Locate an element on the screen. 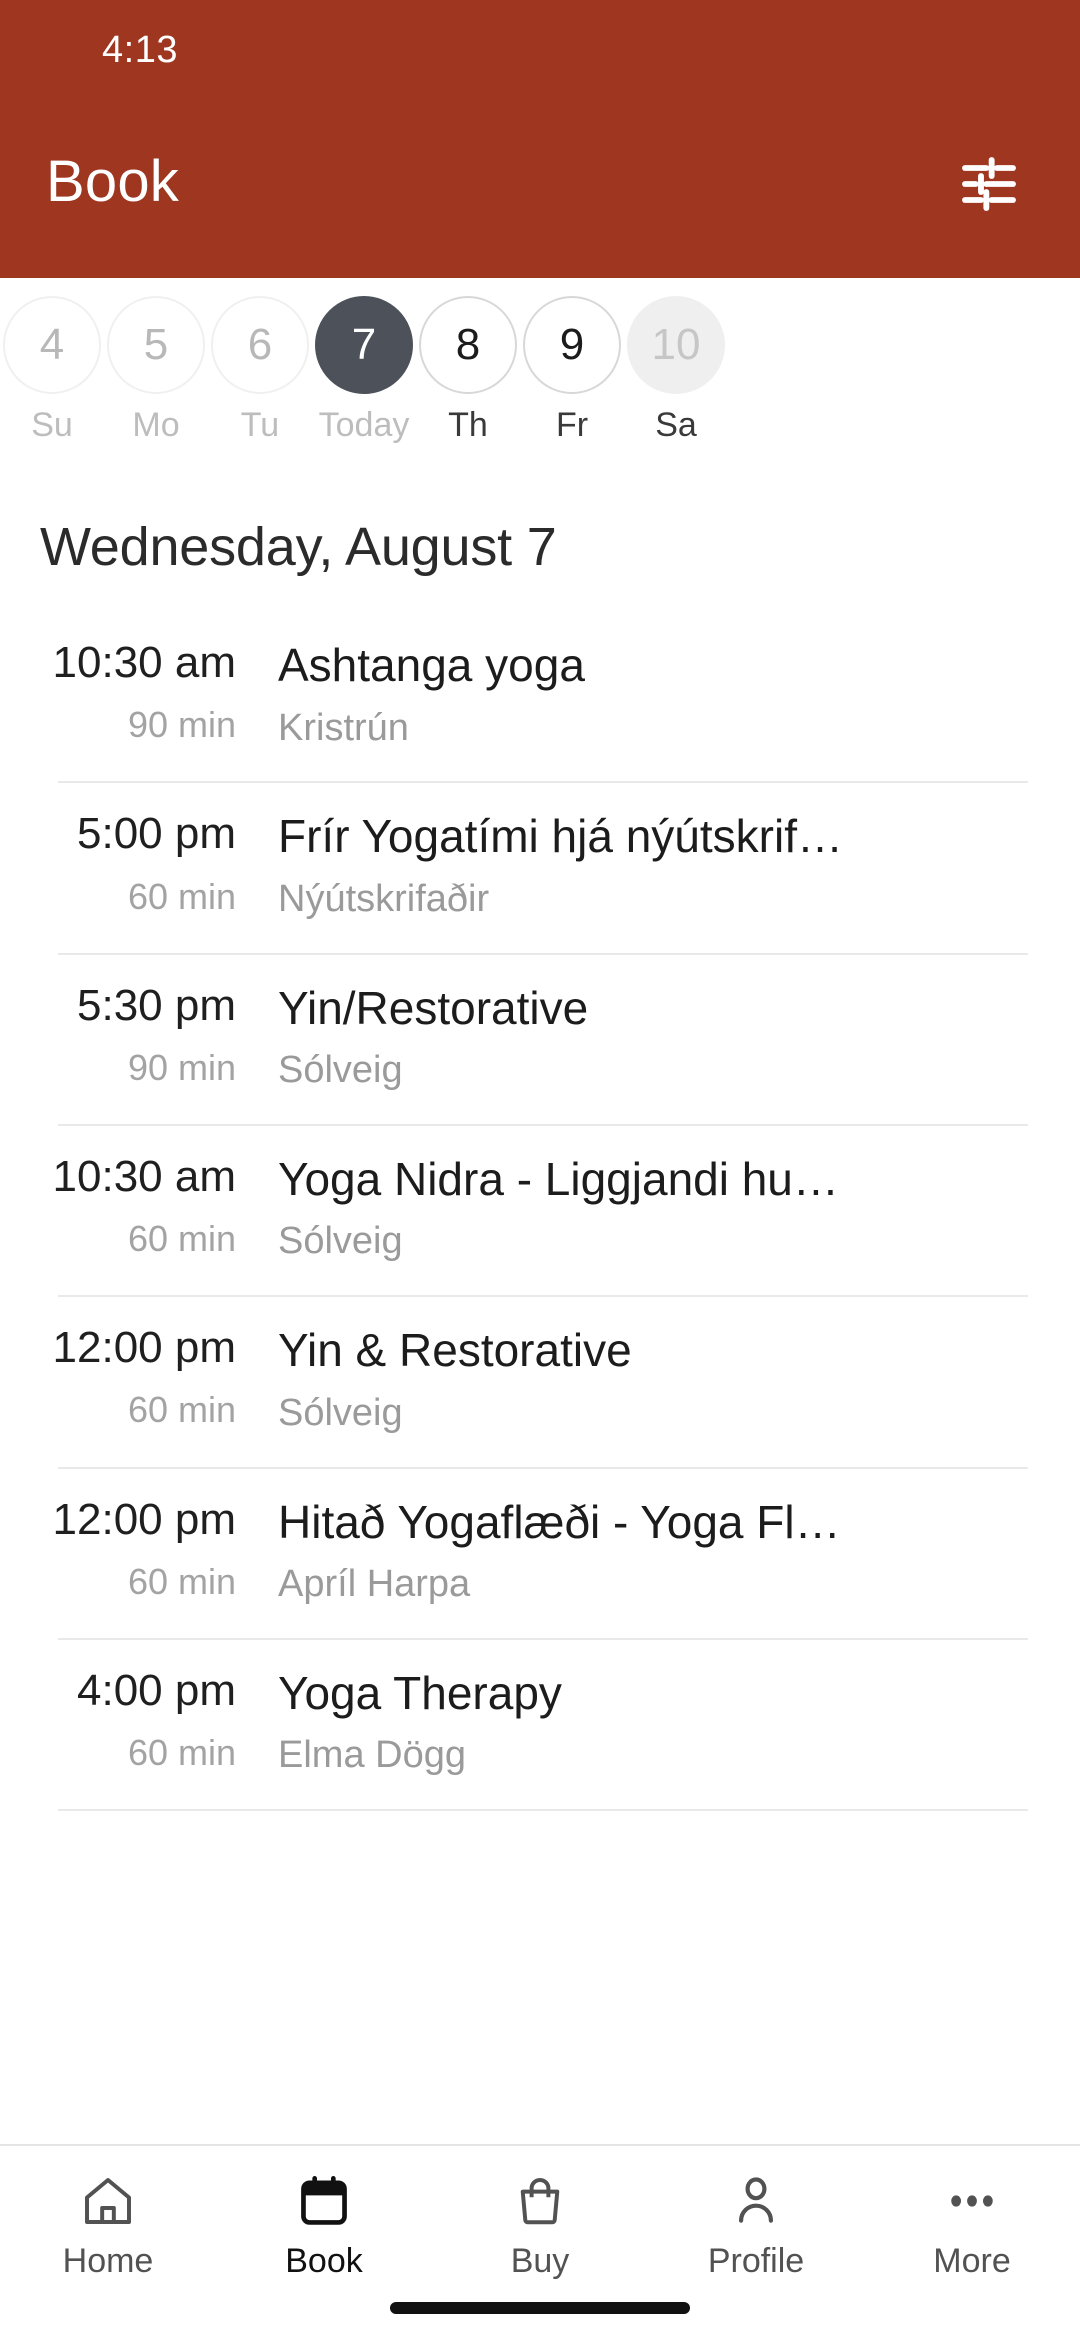 The width and height of the screenshot is (1080, 2340). class-row: 4:00 pm 60 min Yoga Therapy Elma Dögg is located at coordinates (540, 1726).